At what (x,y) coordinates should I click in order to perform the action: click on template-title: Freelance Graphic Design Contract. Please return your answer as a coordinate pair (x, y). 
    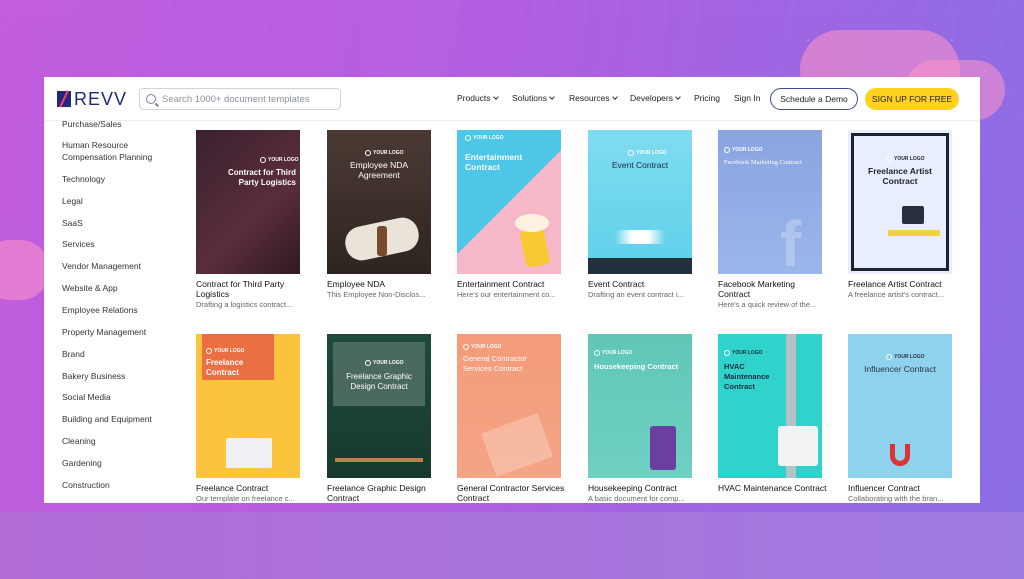
    Looking at the image, I should click on (382, 493).